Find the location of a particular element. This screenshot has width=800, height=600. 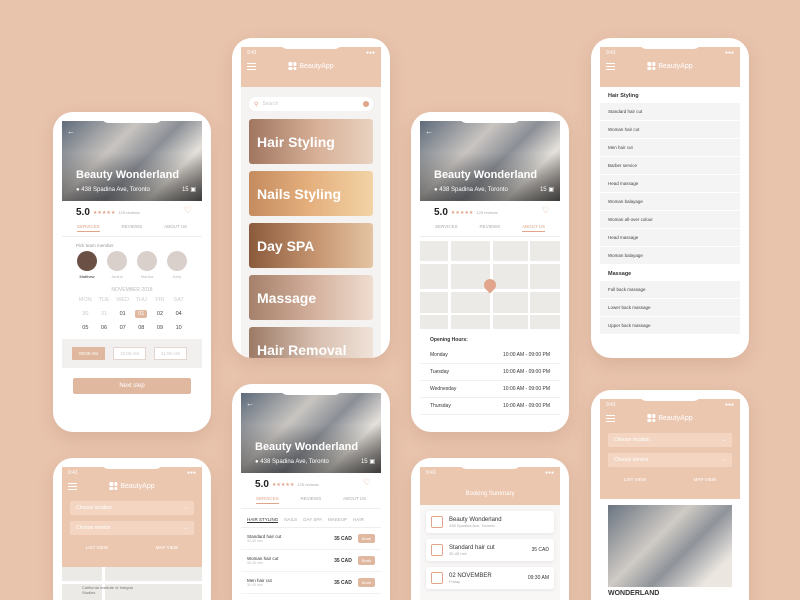

salon-card: WONDERLAND is located at coordinates (670, 552).